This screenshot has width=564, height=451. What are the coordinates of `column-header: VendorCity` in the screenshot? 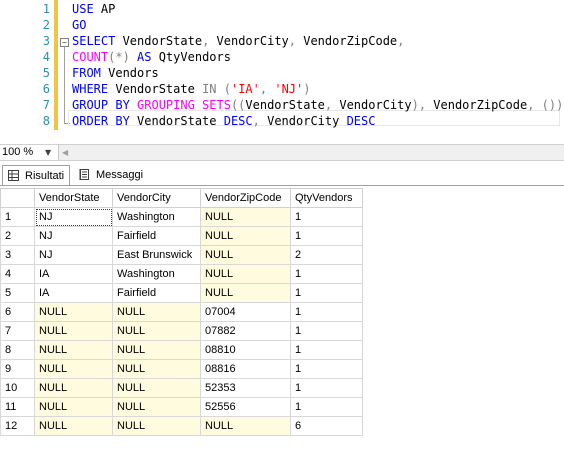 It's located at (156, 198).